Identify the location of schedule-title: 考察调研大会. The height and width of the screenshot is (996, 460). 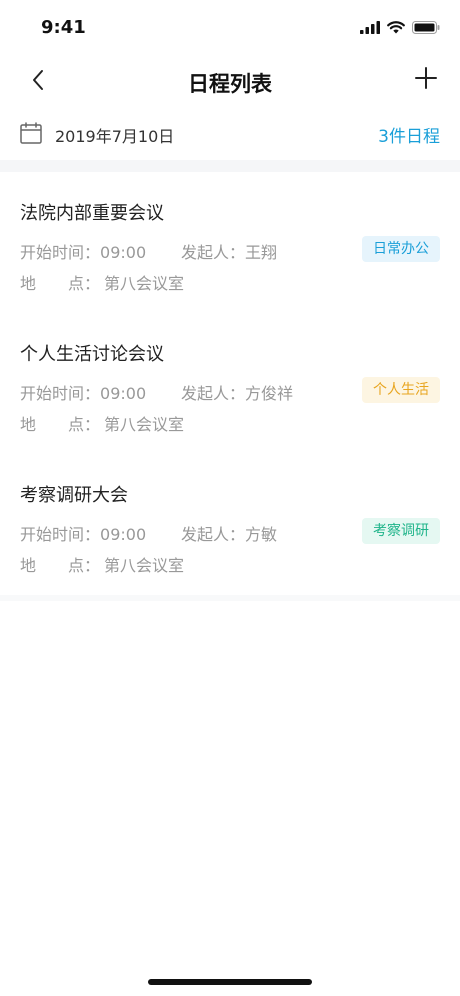
(74, 495).